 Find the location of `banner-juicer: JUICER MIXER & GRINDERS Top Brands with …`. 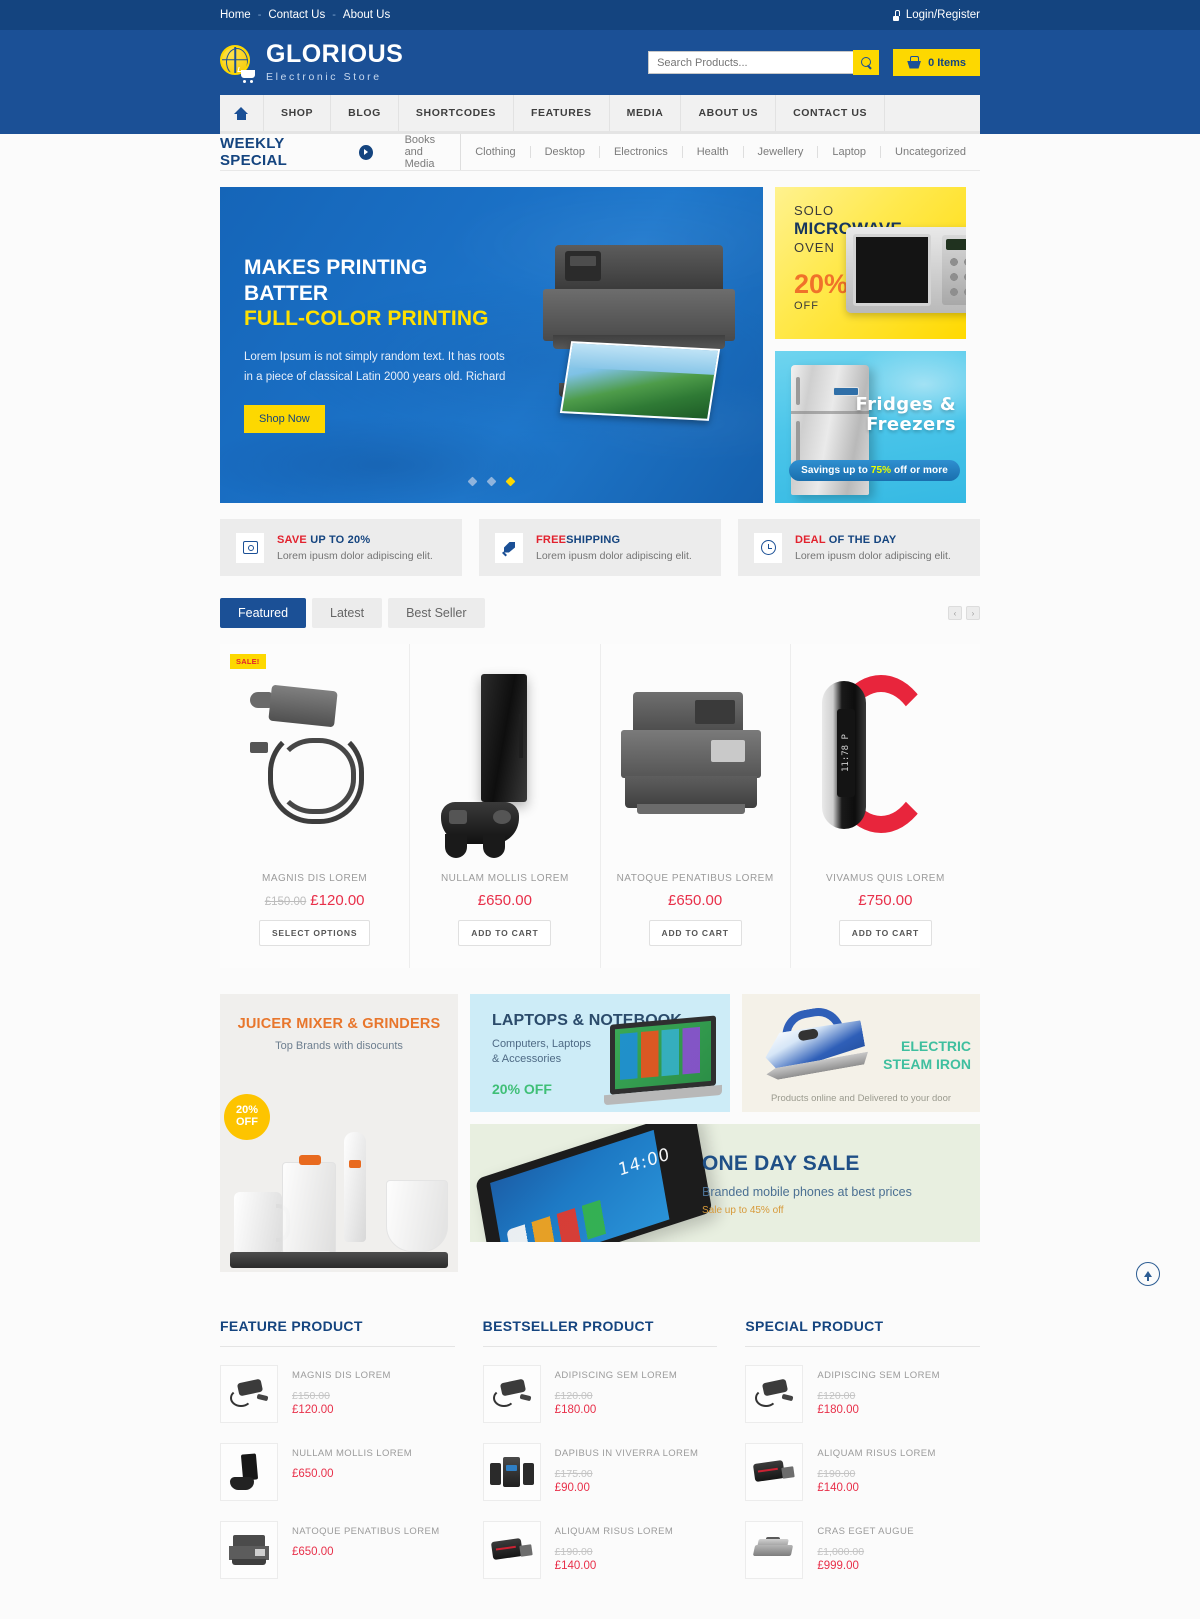

banner-juicer: JUICER MIXER & GRINDERS Top Brands with … is located at coordinates (339, 1133).